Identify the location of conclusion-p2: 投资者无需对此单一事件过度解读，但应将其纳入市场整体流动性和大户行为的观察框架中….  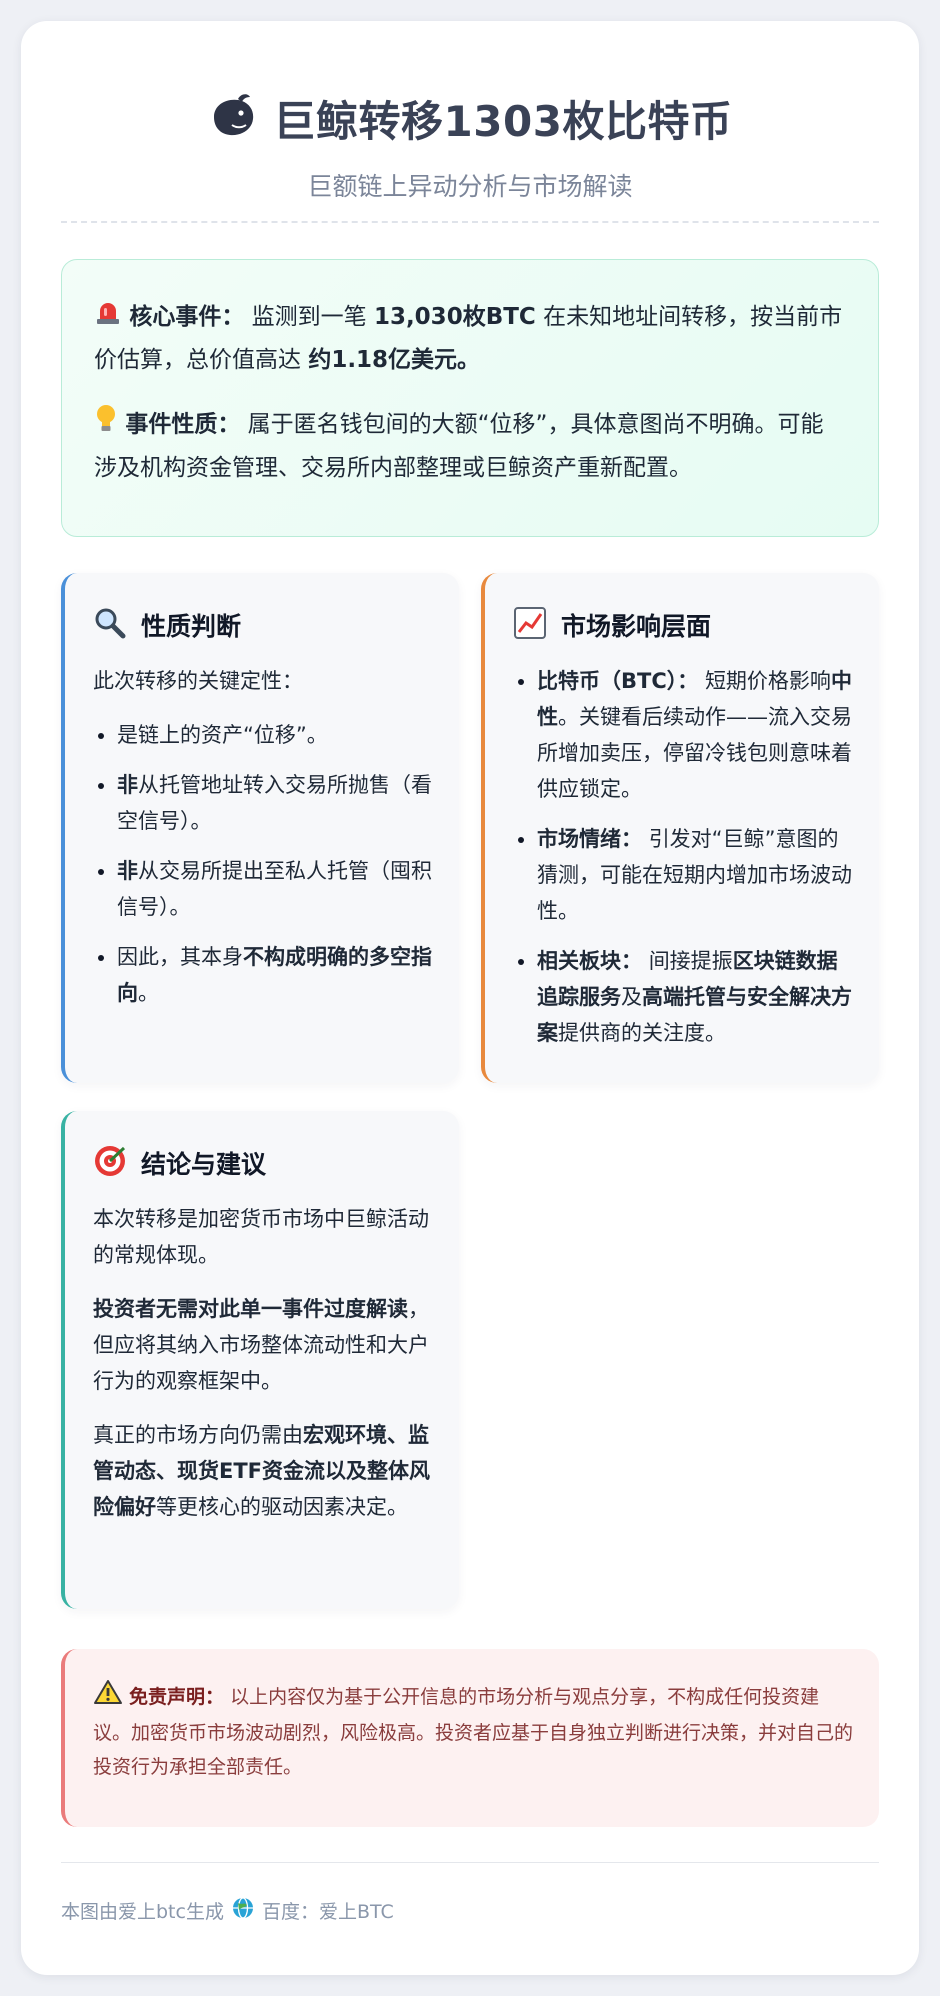
(261, 1345).